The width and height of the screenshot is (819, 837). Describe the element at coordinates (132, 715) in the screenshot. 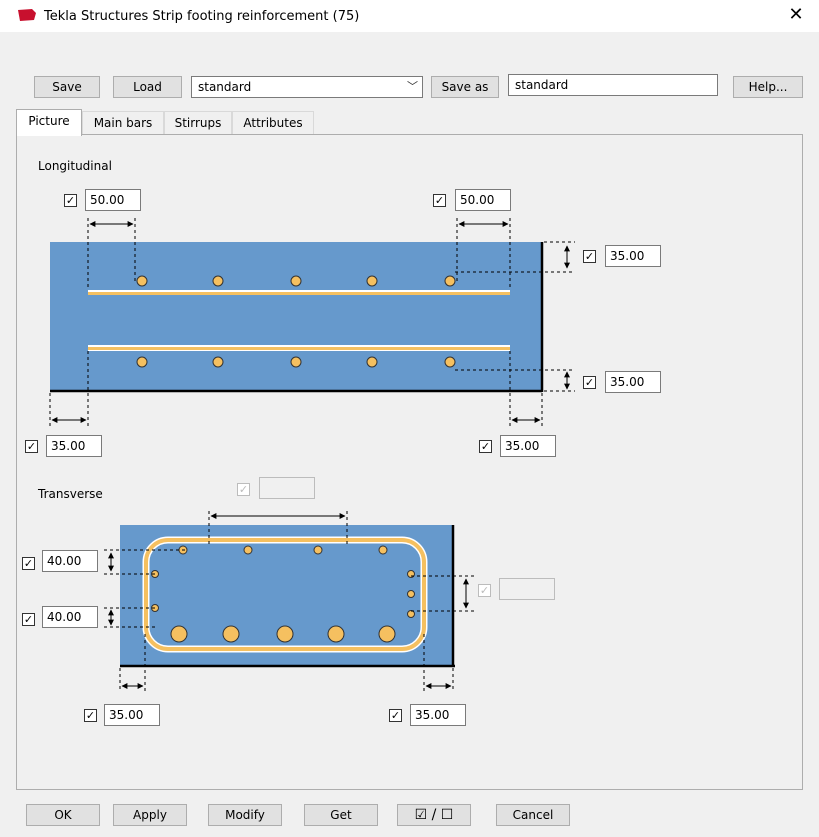

I see `transverse-bottom-left-input: 35.00` at that location.